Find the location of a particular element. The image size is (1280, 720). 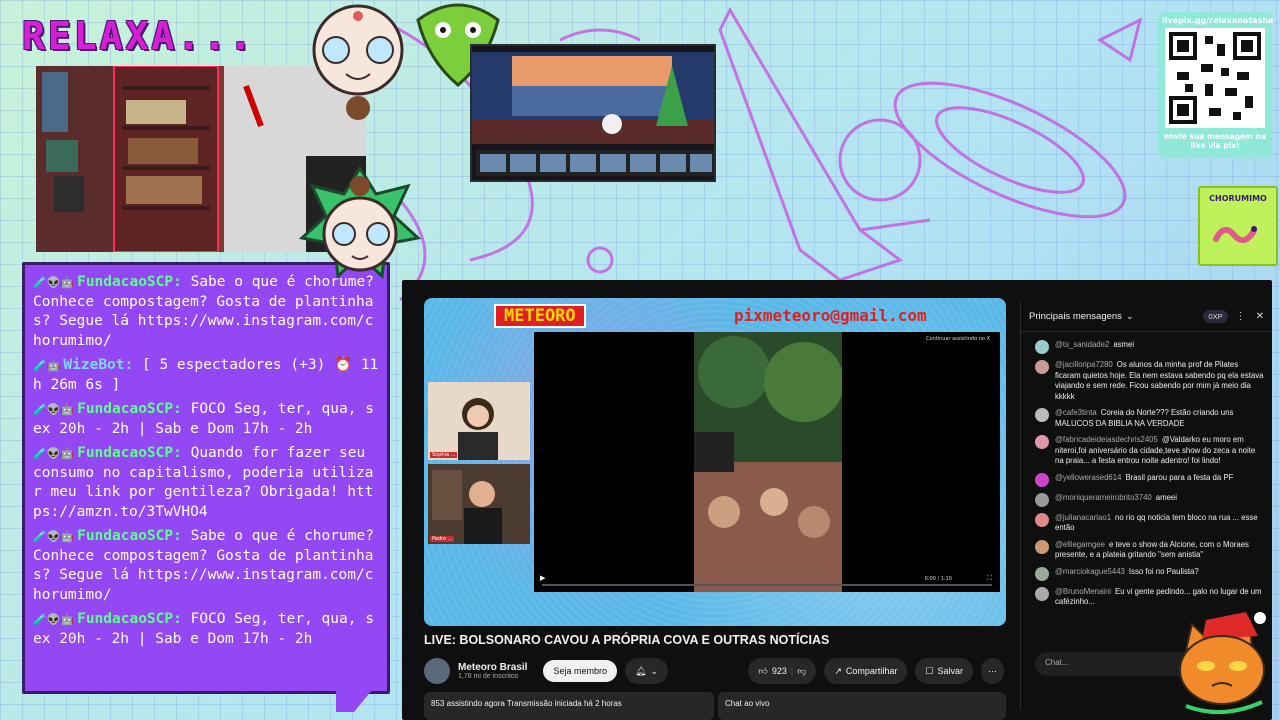

livepix-url: livepix.gg/relaxanatasha is located at coordinates (1218, 20).